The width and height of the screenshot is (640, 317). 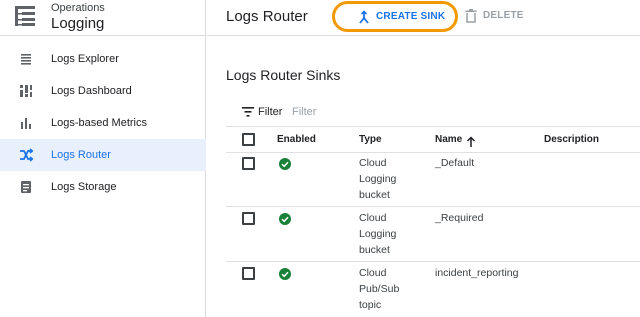 What do you see at coordinates (78, 23) in the screenshot?
I see `product-title: Logging` at bounding box center [78, 23].